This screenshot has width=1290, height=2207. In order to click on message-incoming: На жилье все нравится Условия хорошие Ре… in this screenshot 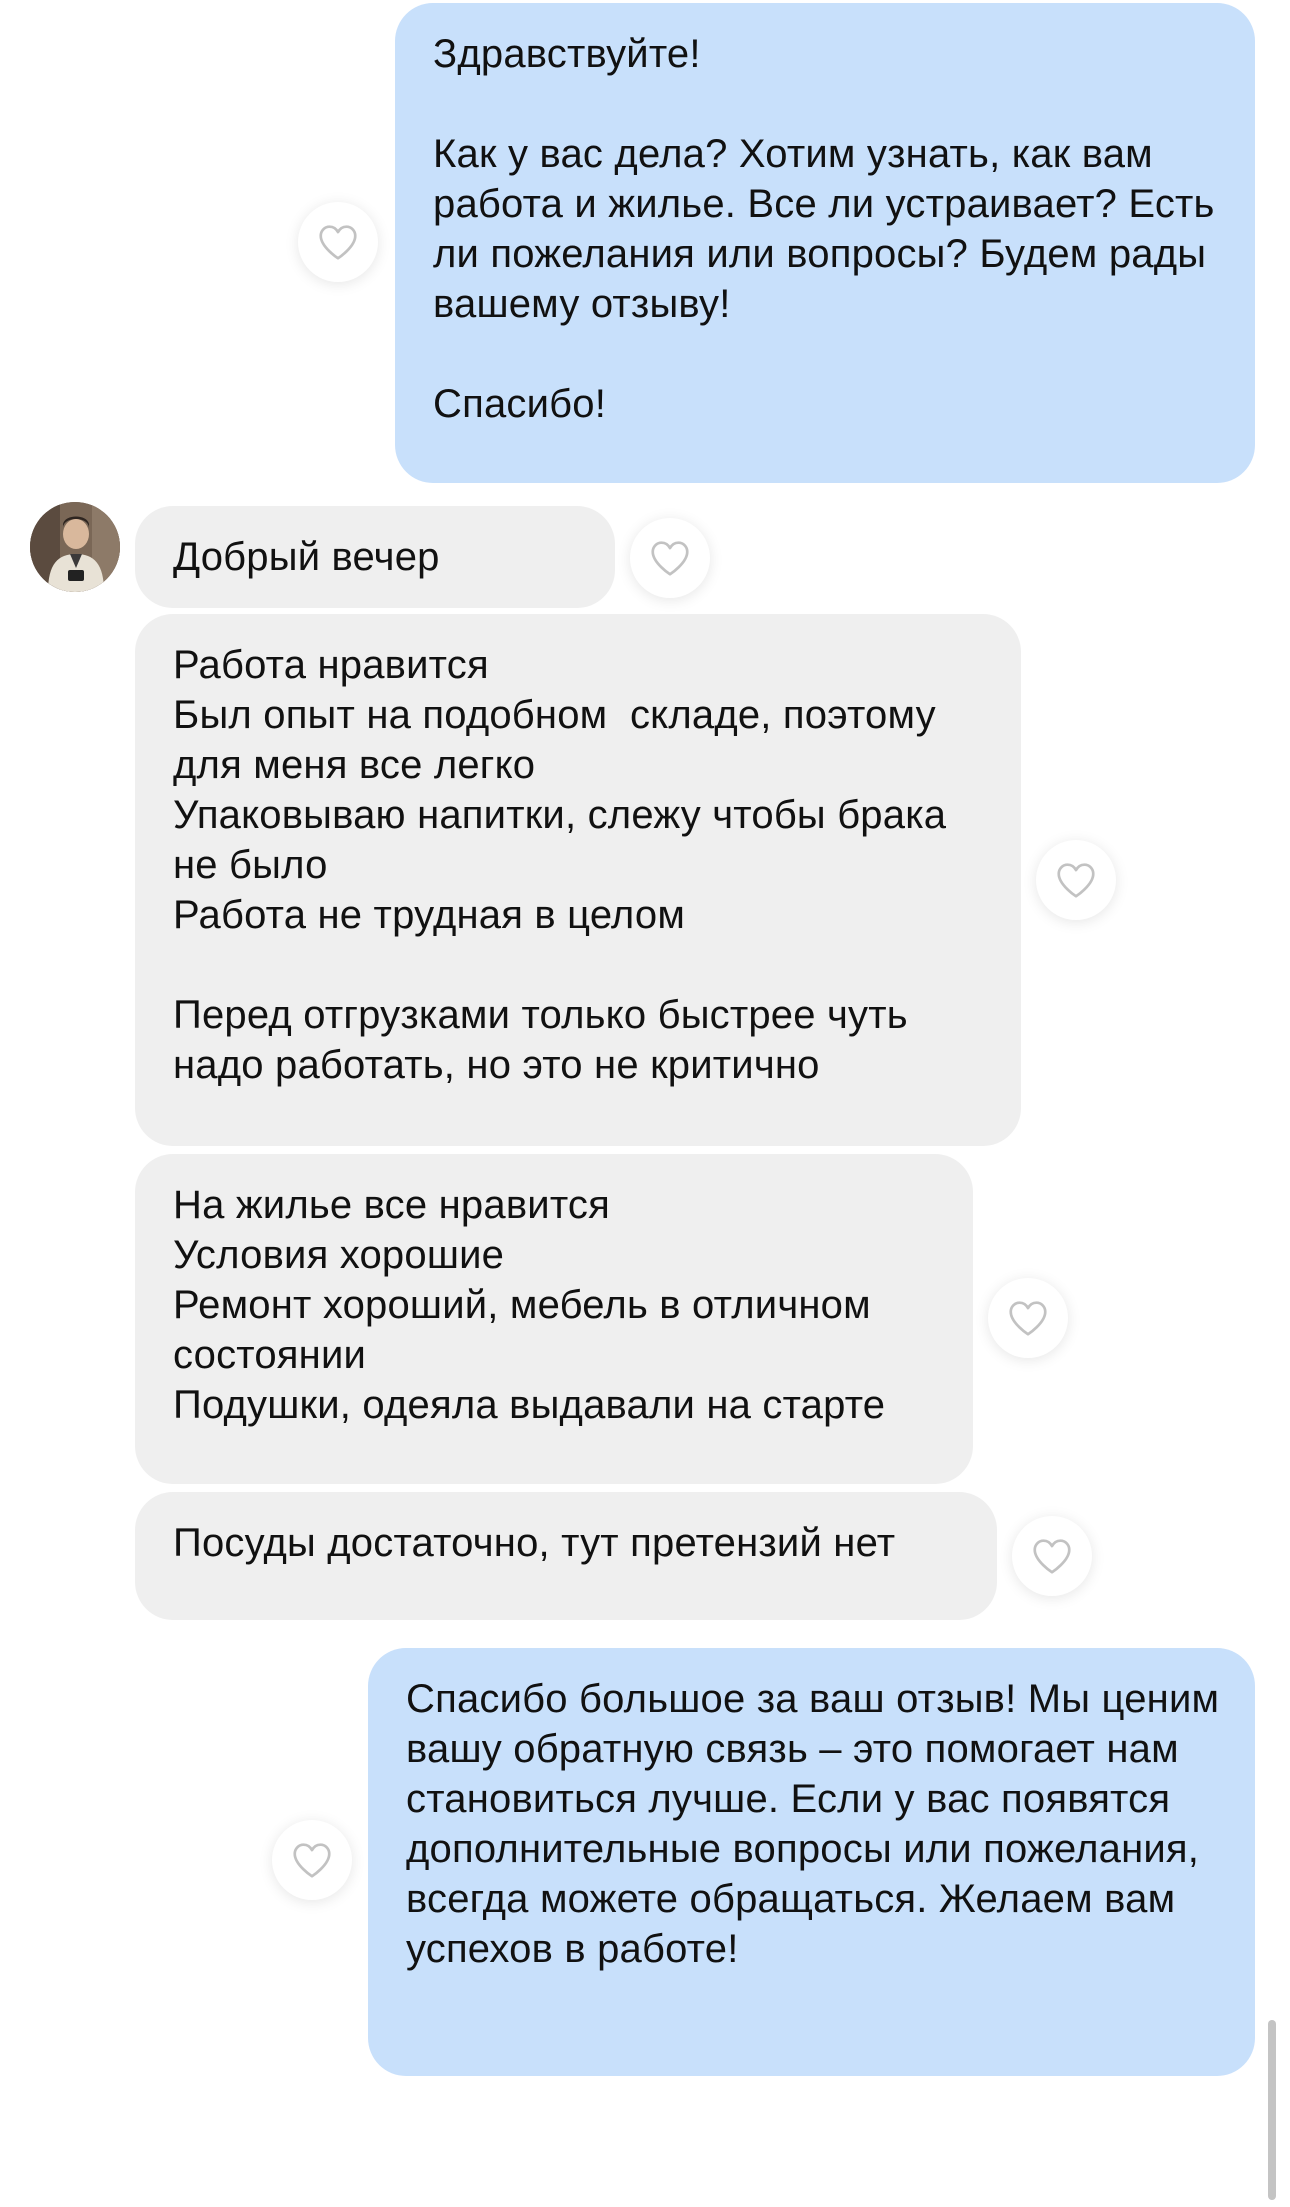, I will do `click(554, 1319)`.